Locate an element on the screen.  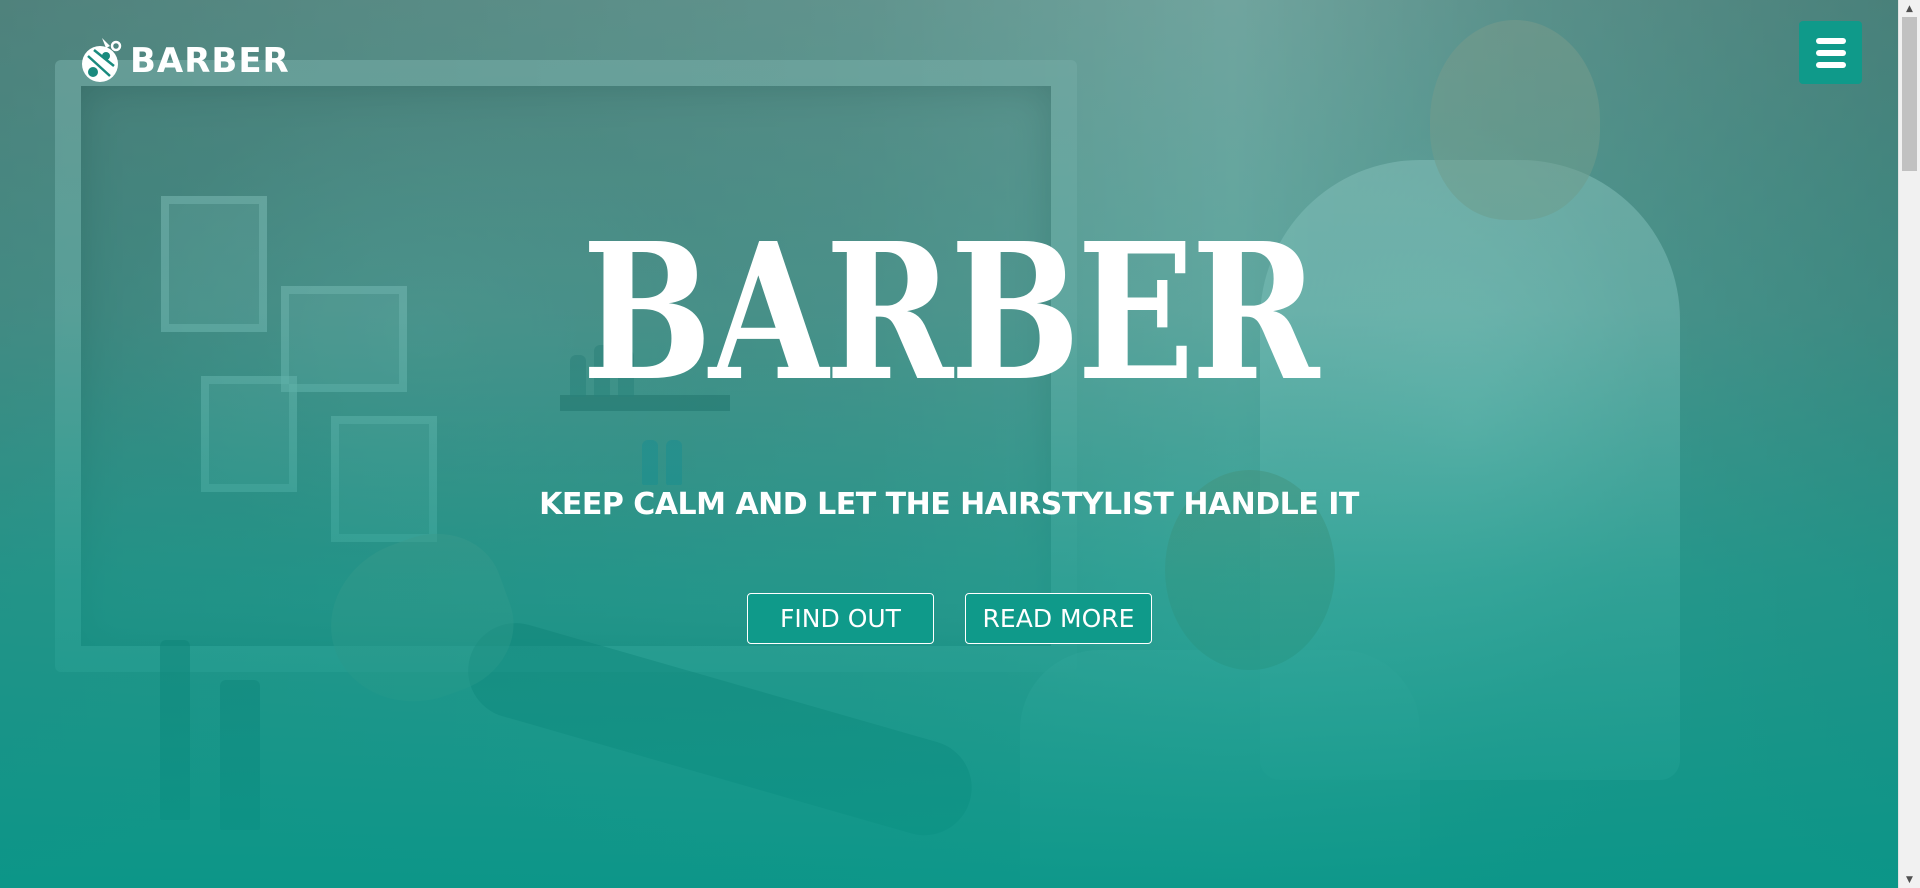
logo-text: BARBER is located at coordinates (210, 61).